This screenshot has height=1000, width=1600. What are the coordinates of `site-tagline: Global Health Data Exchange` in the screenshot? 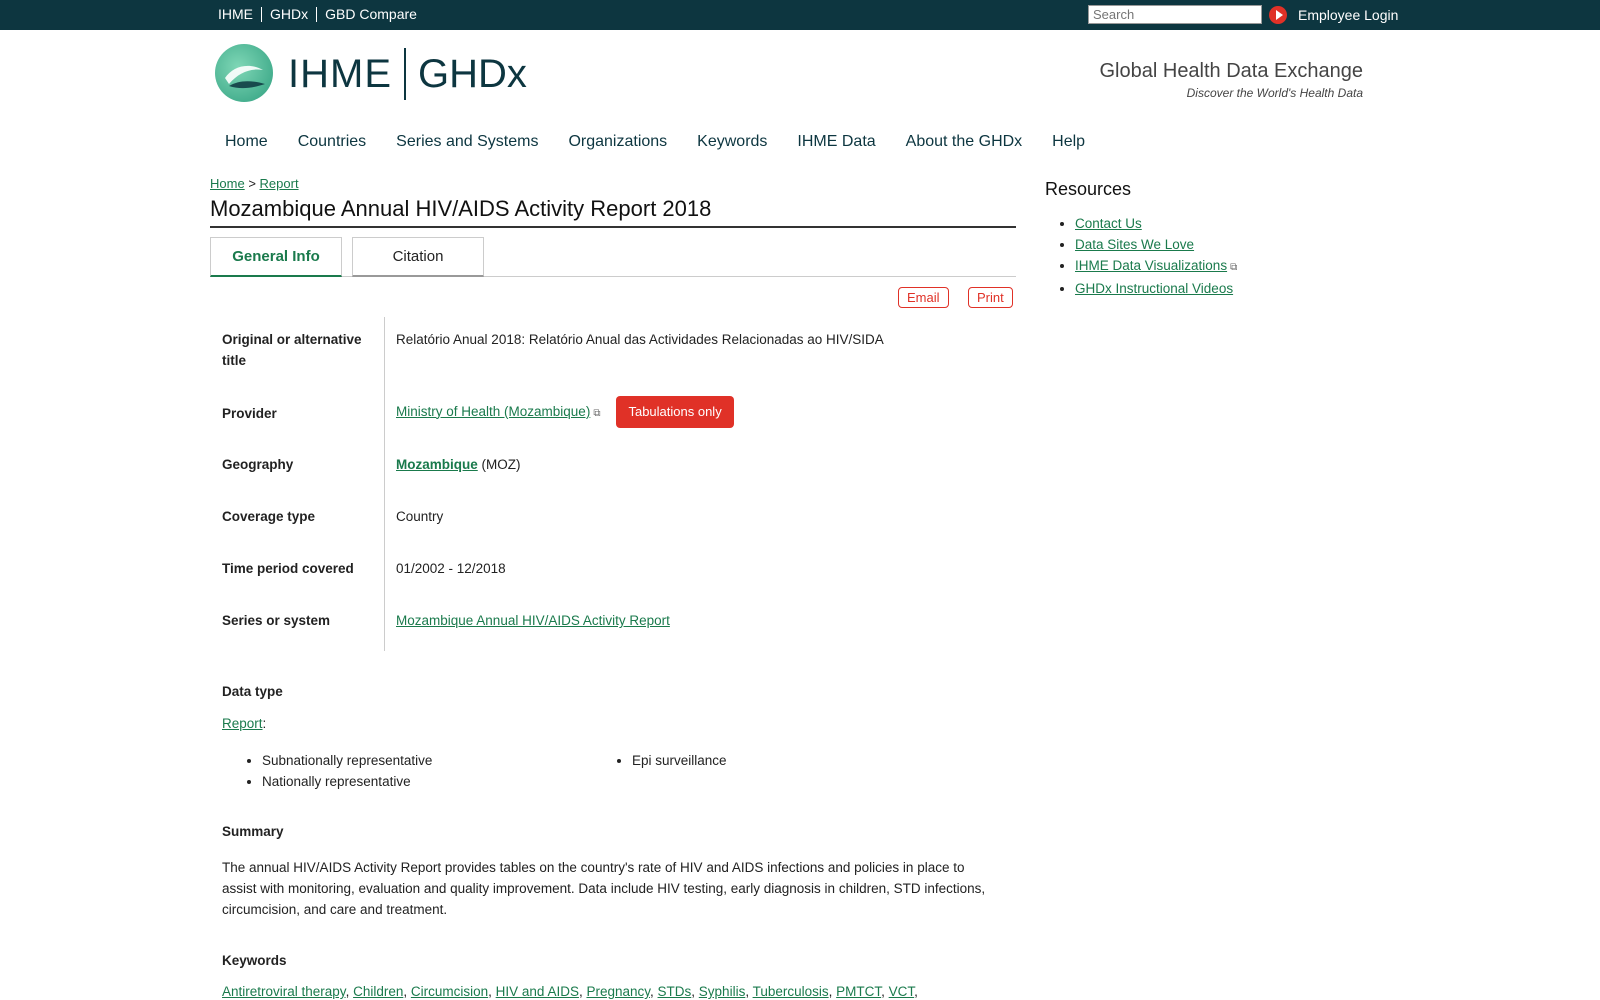 It's located at (1231, 71).